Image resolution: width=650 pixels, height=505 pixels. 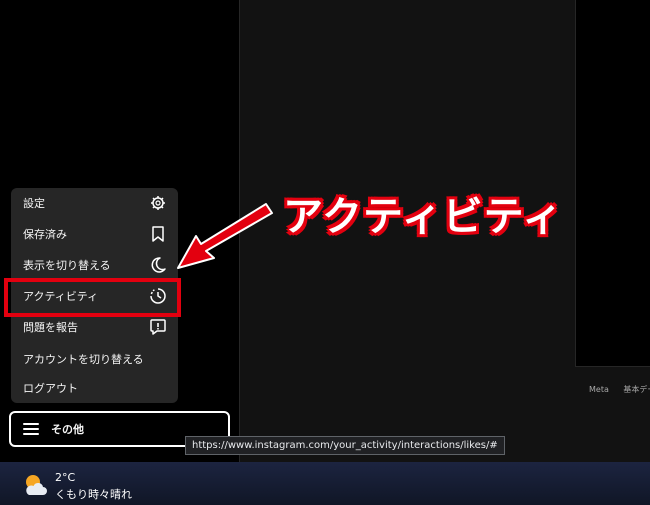 I want to click on menu-item-saved: 保存済み, so click(x=94, y=234).